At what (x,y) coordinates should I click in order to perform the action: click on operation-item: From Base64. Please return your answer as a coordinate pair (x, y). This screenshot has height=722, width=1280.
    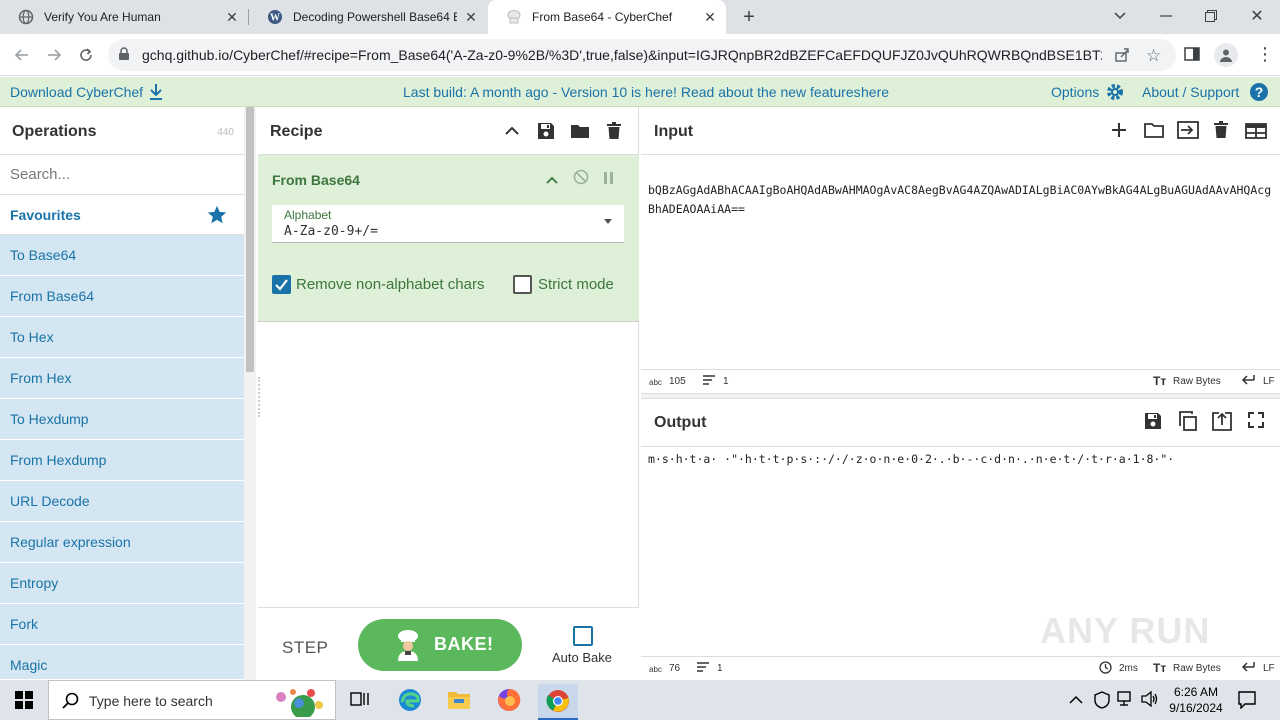
    Looking at the image, I should click on (122, 296).